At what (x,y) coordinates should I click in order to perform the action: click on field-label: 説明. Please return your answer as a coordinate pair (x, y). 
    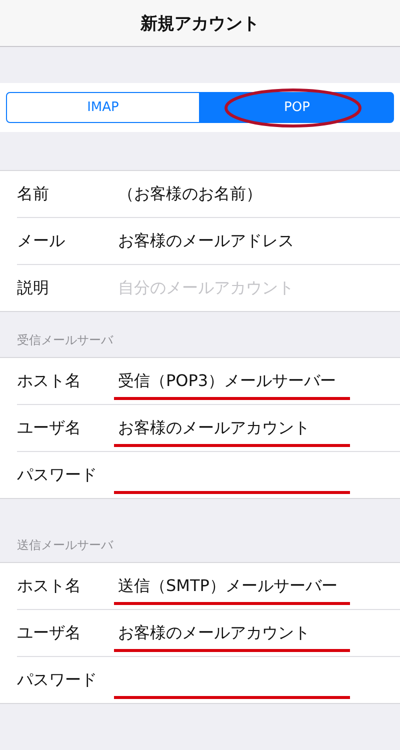
    Looking at the image, I should click on (33, 288).